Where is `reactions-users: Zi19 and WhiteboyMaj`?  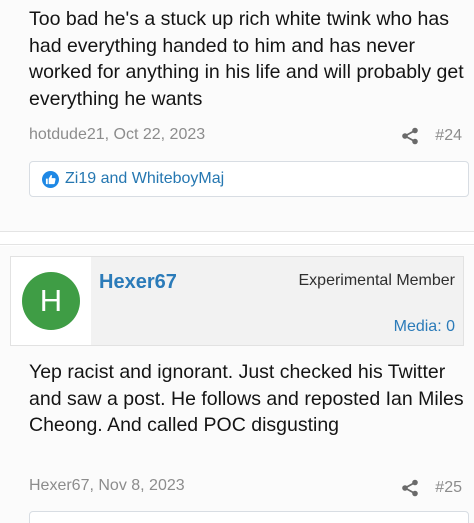
reactions-users: Zi19 and WhiteboyMaj is located at coordinates (144, 179).